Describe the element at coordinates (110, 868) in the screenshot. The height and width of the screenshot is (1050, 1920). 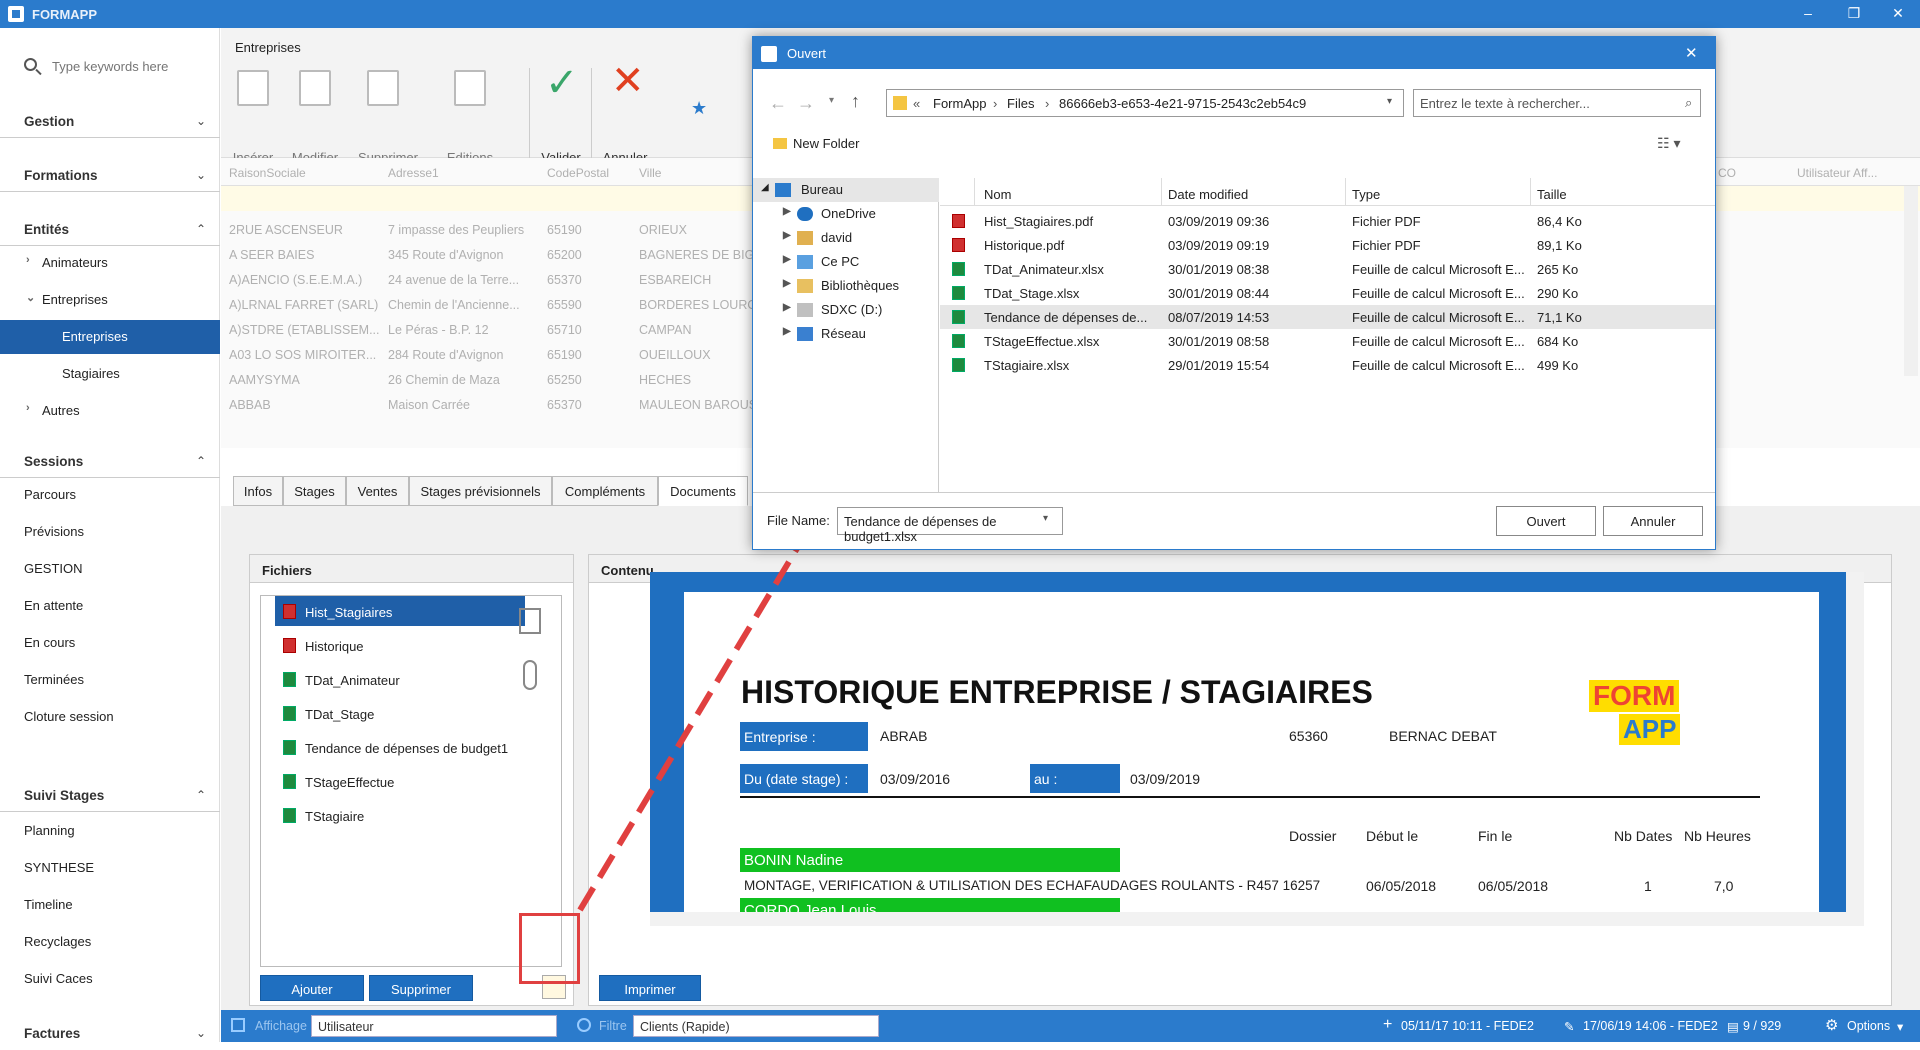
I see `sidebar-item-synthese: SYNTHESE` at that location.